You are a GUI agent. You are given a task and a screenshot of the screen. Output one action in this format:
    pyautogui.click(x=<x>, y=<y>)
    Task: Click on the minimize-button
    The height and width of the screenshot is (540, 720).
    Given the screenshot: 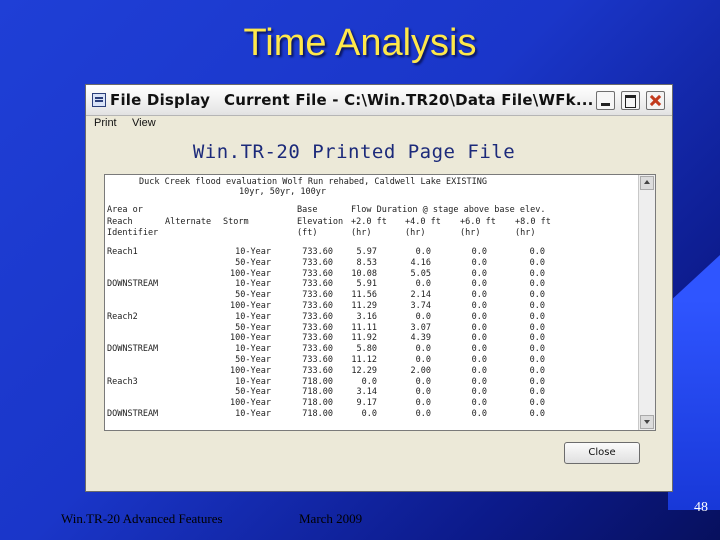 What is the action you would take?
    pyautogui.click(x=605, y=100)
    